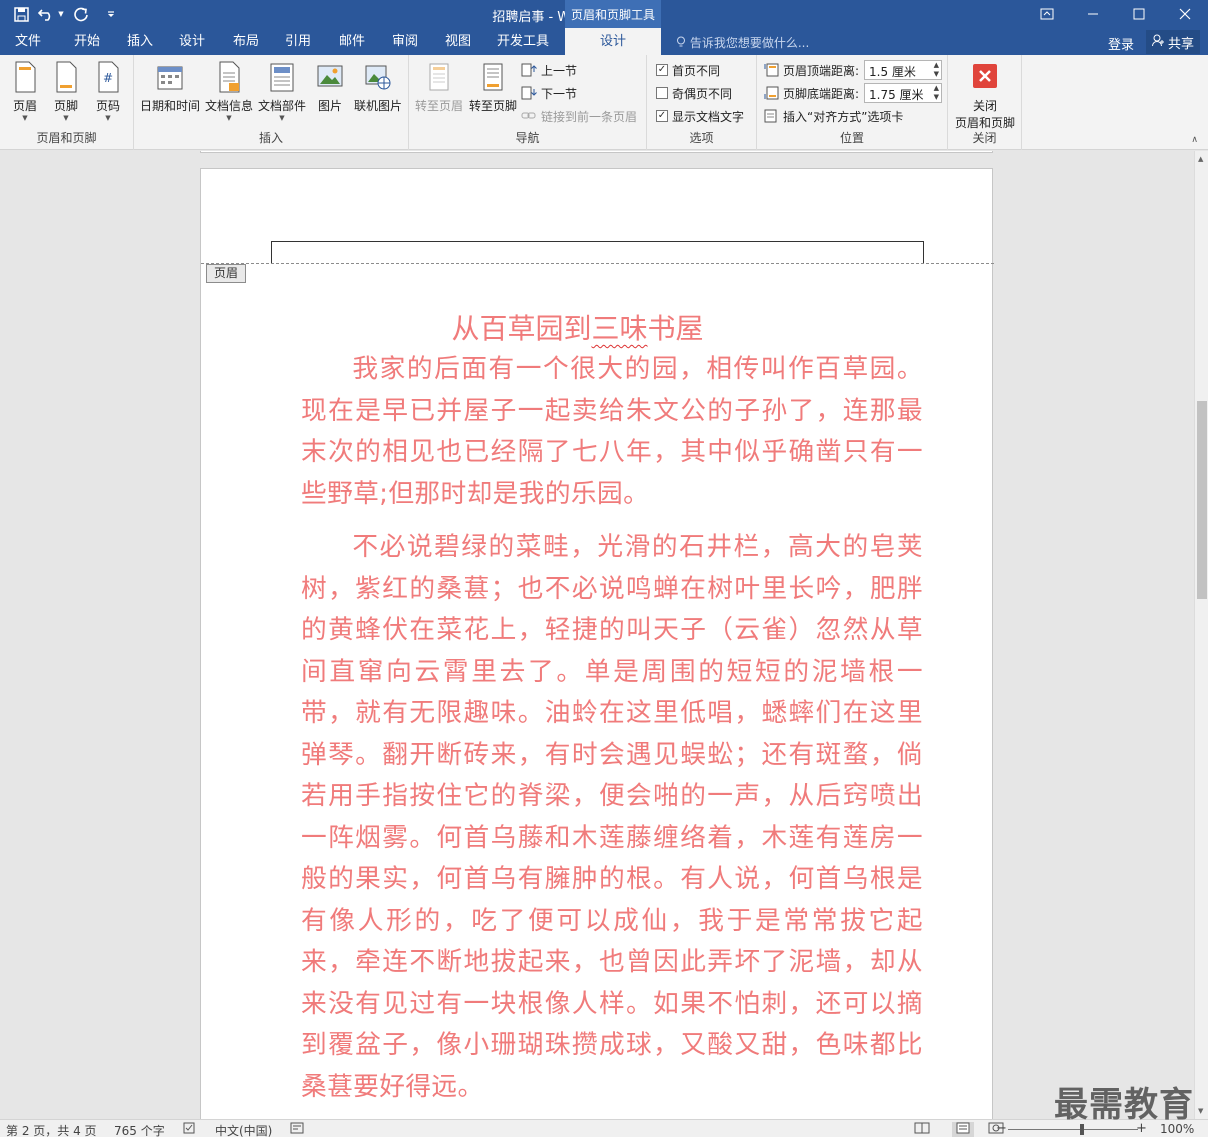 This screenshot has height=1137, width=1208. Describe the element at coordinates (613, 41) in the screenshot. I see `tab-header-footer-design: 设计` at that location.